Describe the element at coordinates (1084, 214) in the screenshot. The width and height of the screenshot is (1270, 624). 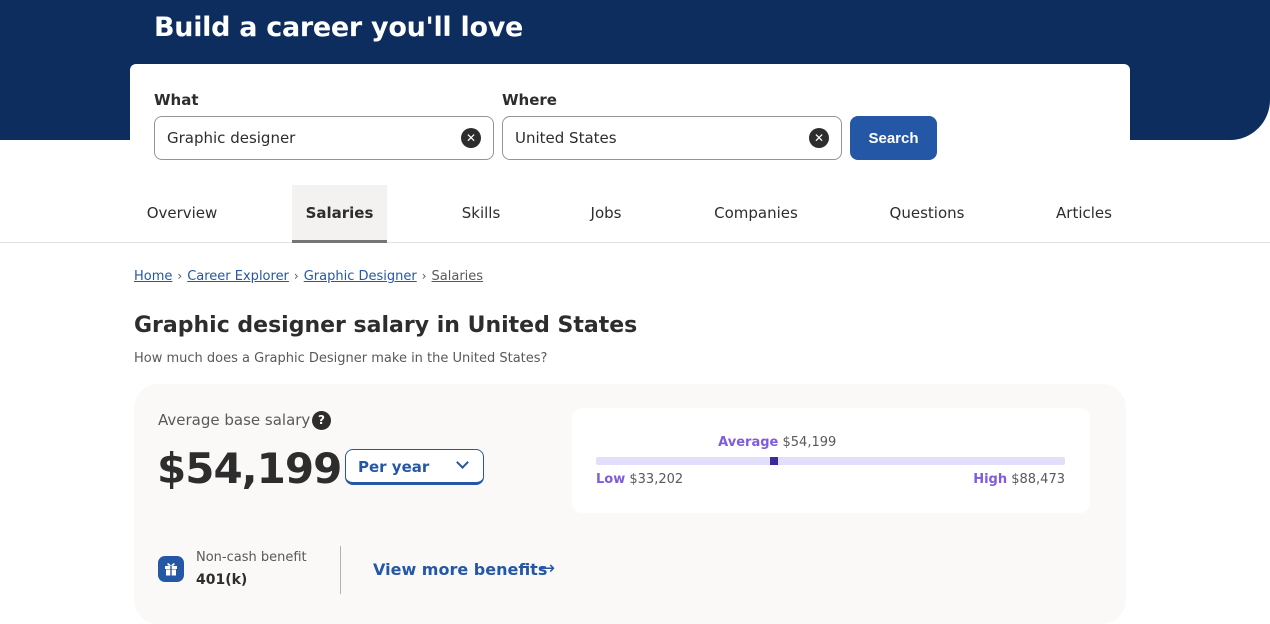
I see `tab-articles: Articles` at that location.